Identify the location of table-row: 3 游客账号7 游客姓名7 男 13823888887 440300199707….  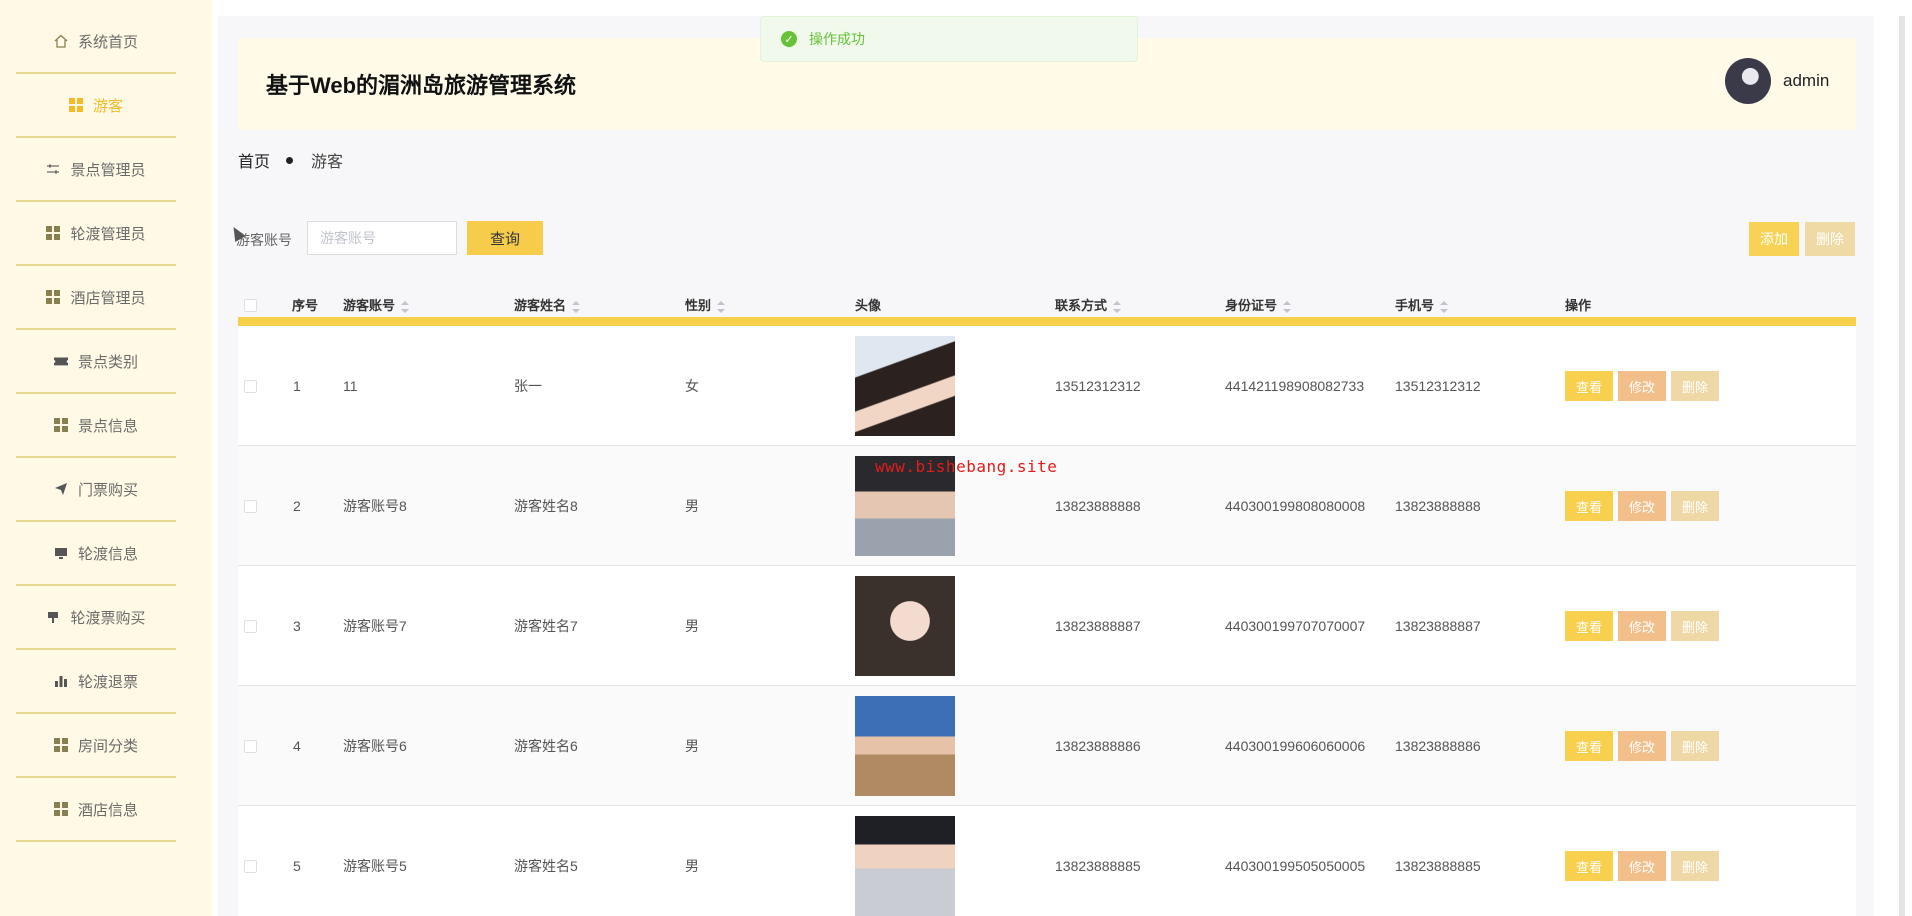
(1047, 626).